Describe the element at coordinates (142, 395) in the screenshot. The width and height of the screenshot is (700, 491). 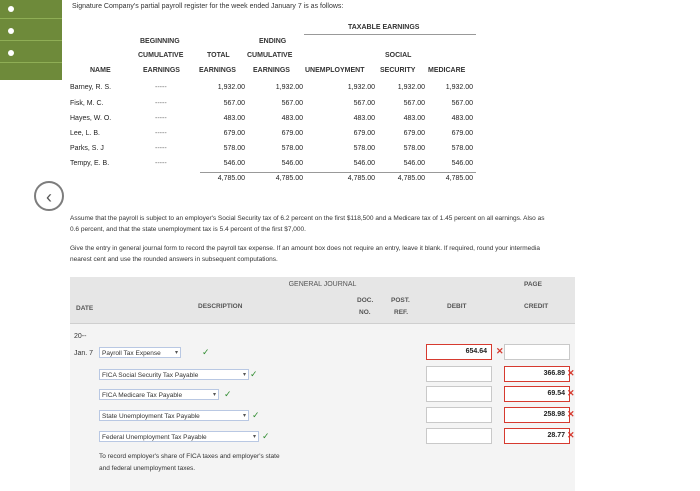
I see `account-value: FICA Medicare Tax Payable` at that location.